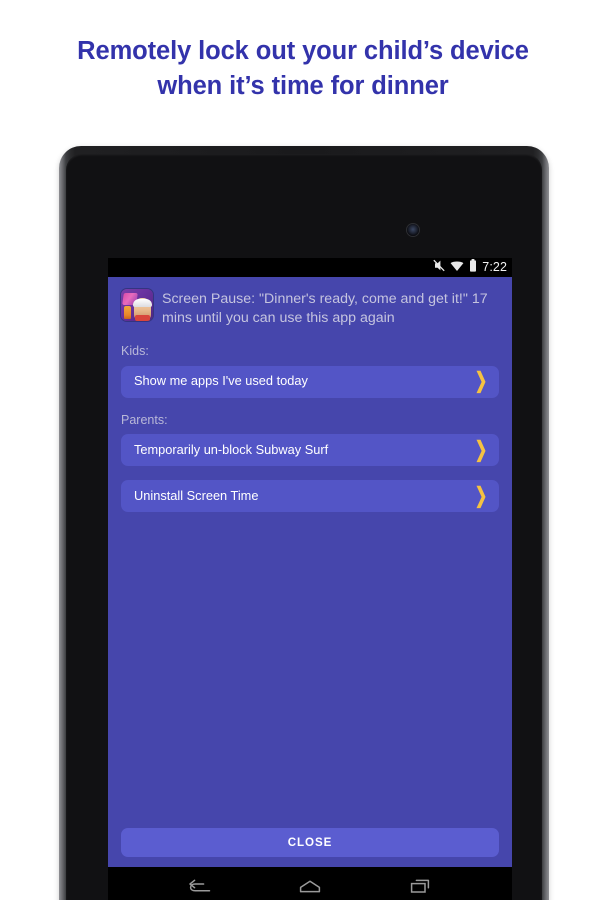 This screenshot has width=606, height=900. Describe the element at coordinates (200, 885) in the screenshot. I see `back-icon` at that location.